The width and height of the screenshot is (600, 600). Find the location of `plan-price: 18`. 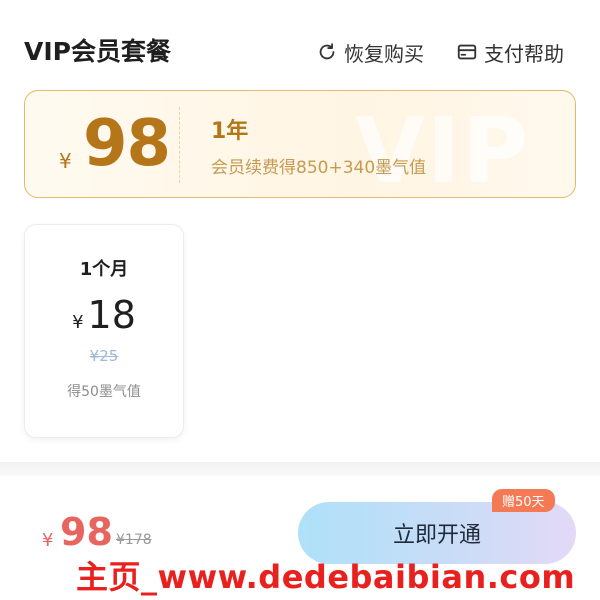

plan-price: 18 is located at coordinates (111, 315).